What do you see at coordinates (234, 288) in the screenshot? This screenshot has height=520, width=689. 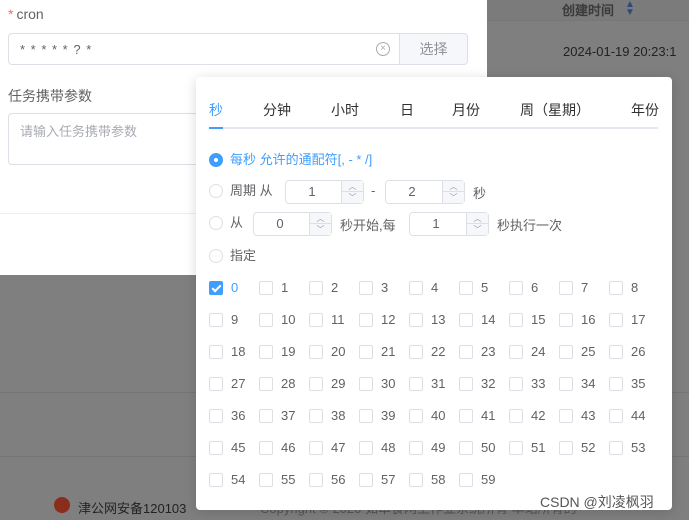 I see `second-checkbox: 0` at bounding box center [234, 288].